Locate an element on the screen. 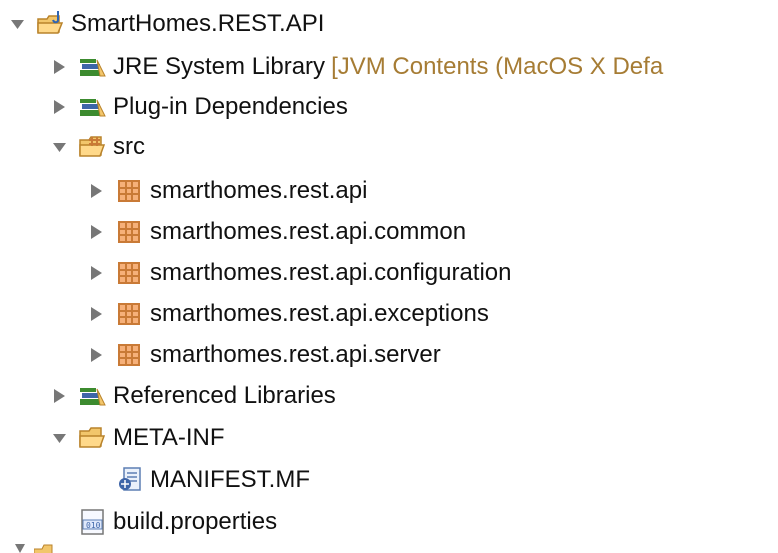  package-label: smarthomes.rest.api.common is located at coordinates (308, 231).